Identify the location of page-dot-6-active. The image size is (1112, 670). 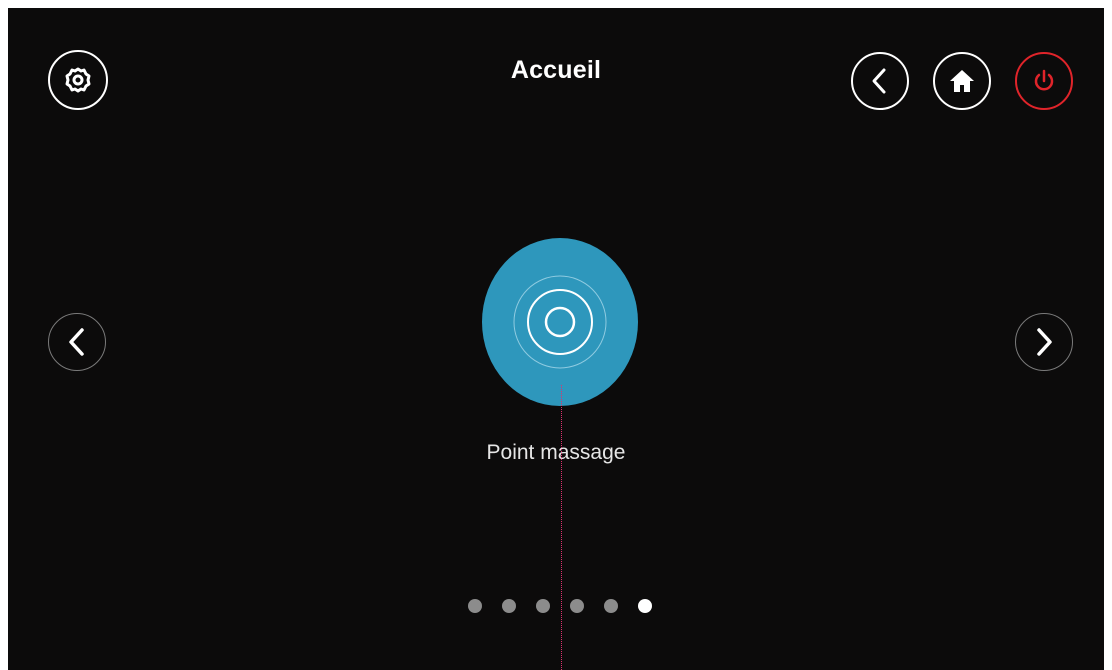
(645, 606).